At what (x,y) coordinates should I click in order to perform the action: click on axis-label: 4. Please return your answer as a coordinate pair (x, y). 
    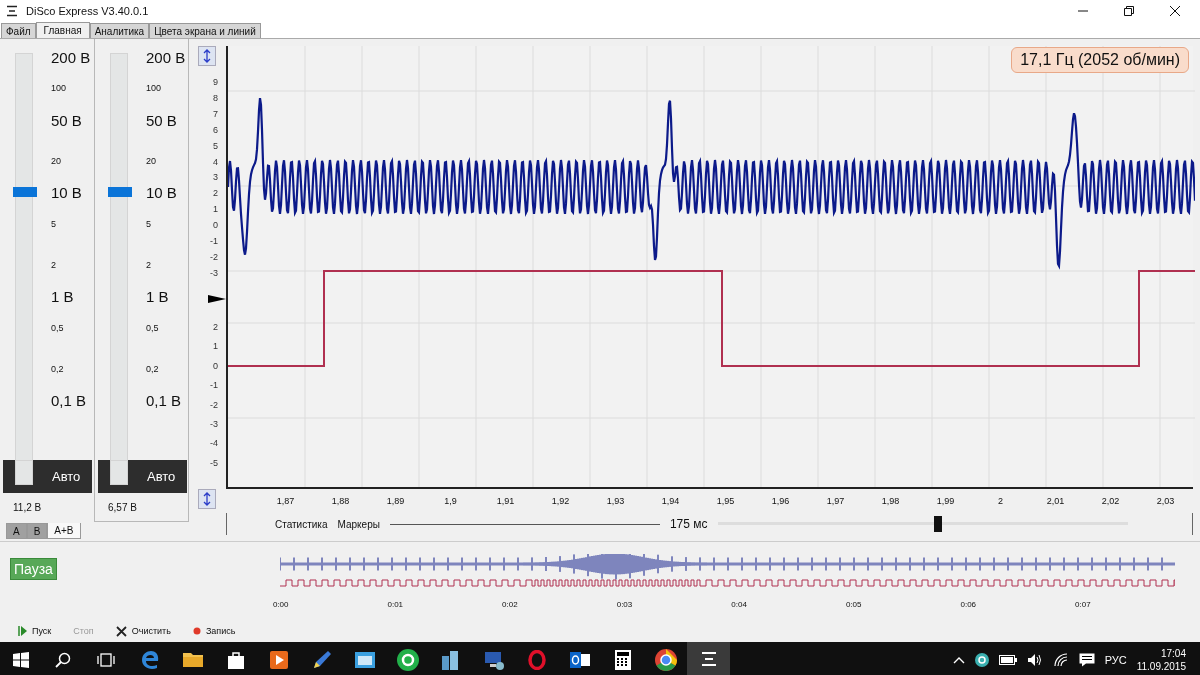
    Looking at the image, I should click on (215, 161).